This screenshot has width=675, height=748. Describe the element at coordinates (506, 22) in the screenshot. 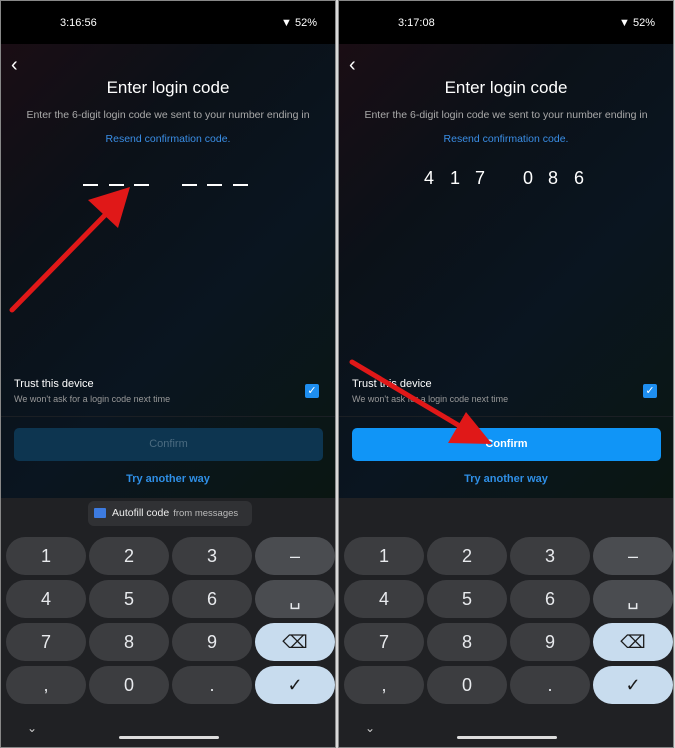

I see `status-bar: 3:17:08 ▼ 52%` at that location.